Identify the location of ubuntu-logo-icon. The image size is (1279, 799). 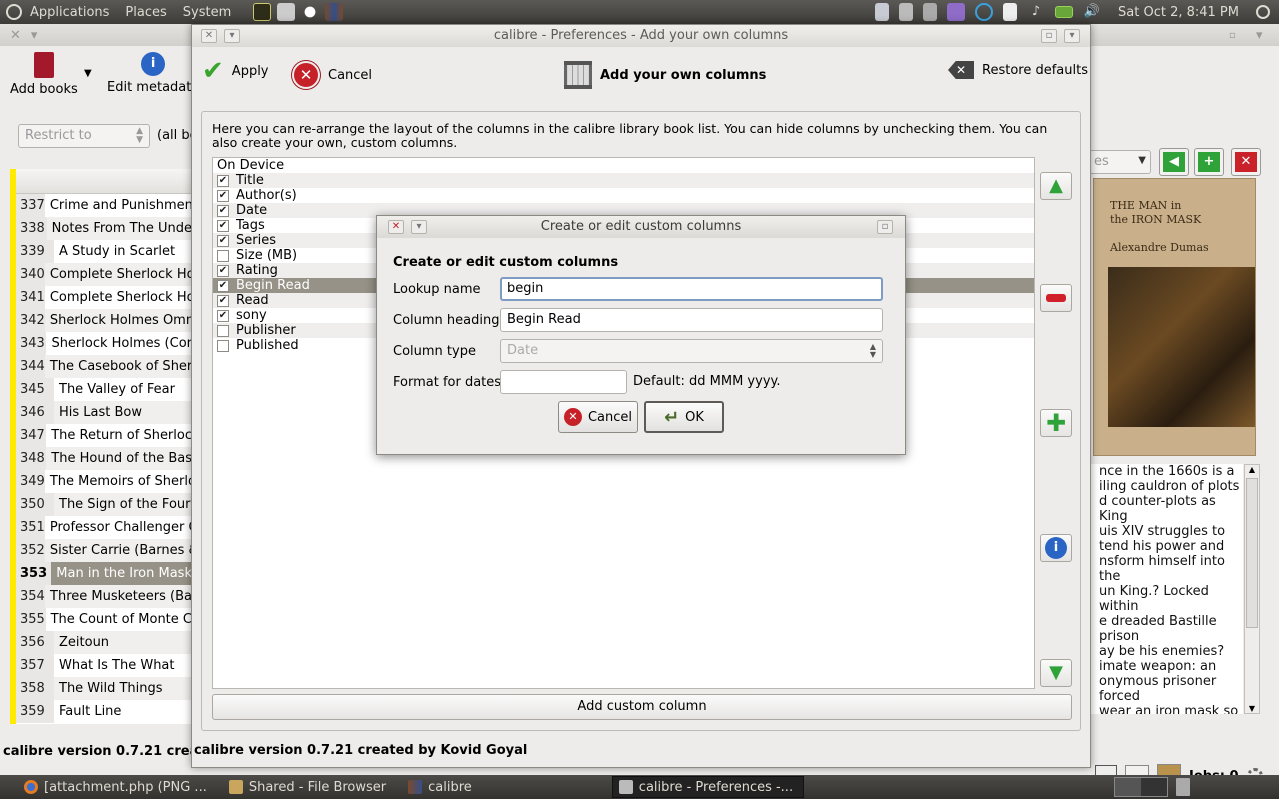
(14, 12).